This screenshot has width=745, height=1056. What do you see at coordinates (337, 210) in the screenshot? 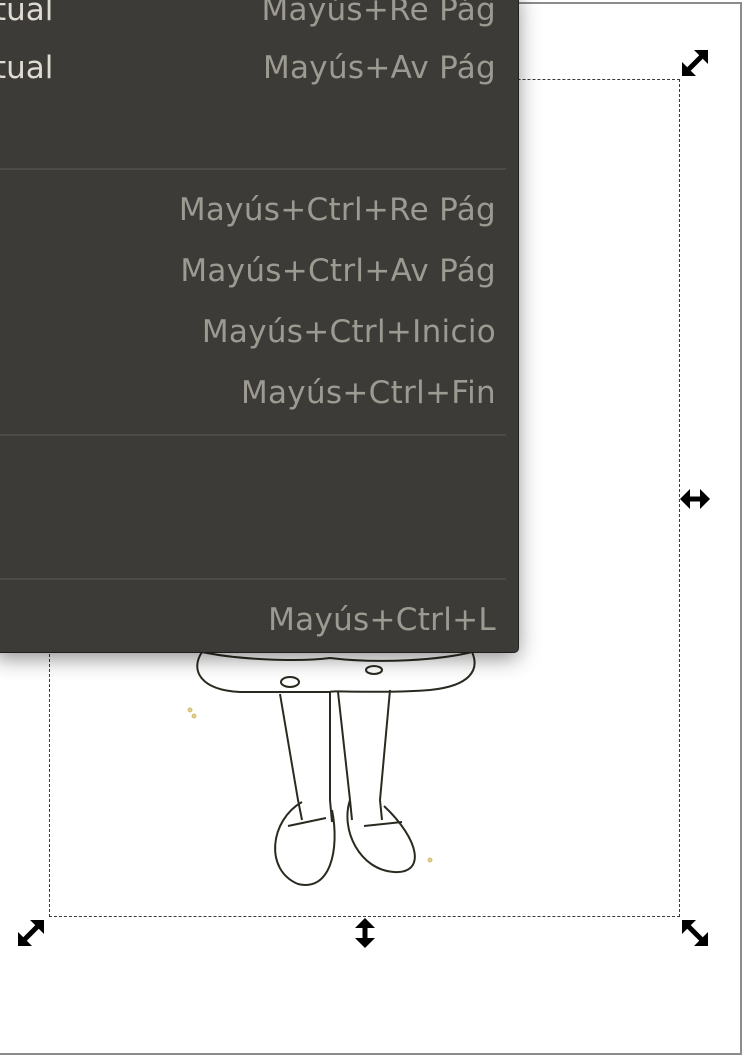
I see `menu-item-accelerator: Mayús+Ctrl+Re Pág` at bounding box center [337, 210].